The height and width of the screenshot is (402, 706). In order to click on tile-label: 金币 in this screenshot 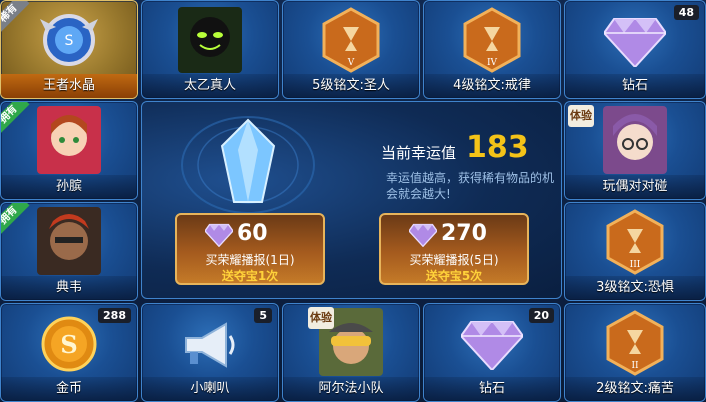, I will do `click(69, 389)`.